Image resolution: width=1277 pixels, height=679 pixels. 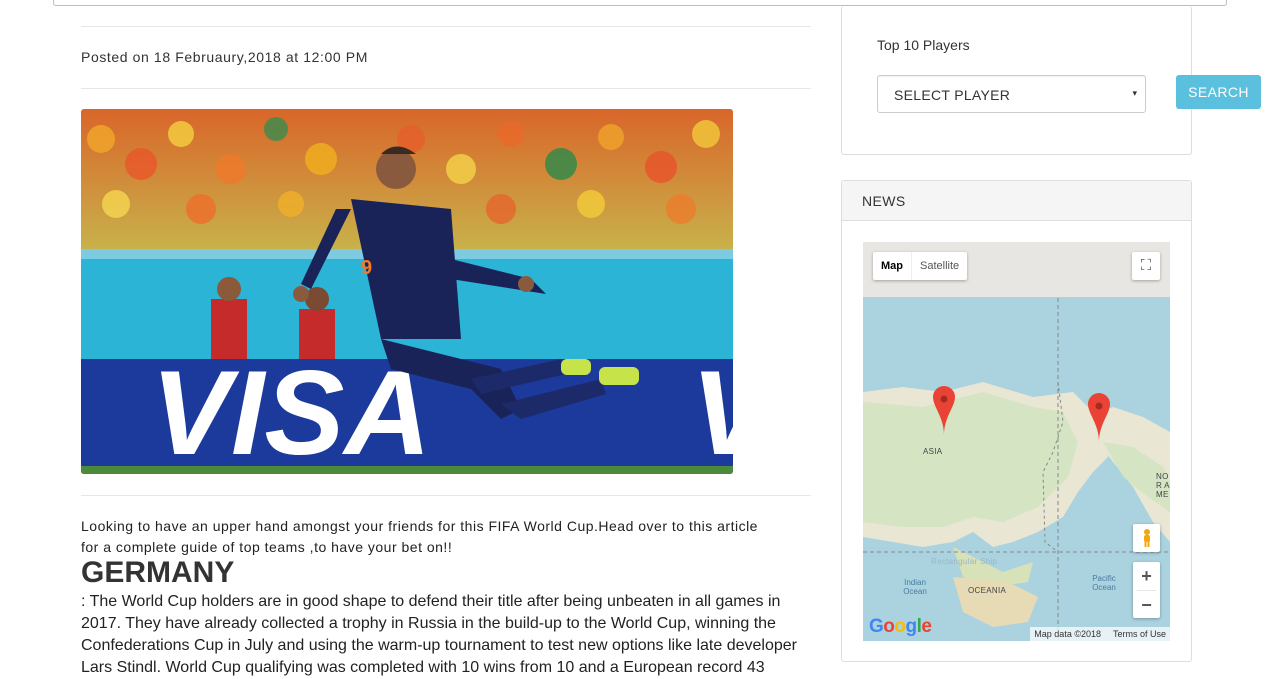 What do you see at coordinates (1146, 266) in the screenshot?
I see `fullscreen-icon: ⛶` at bounding box center [1146, 266].